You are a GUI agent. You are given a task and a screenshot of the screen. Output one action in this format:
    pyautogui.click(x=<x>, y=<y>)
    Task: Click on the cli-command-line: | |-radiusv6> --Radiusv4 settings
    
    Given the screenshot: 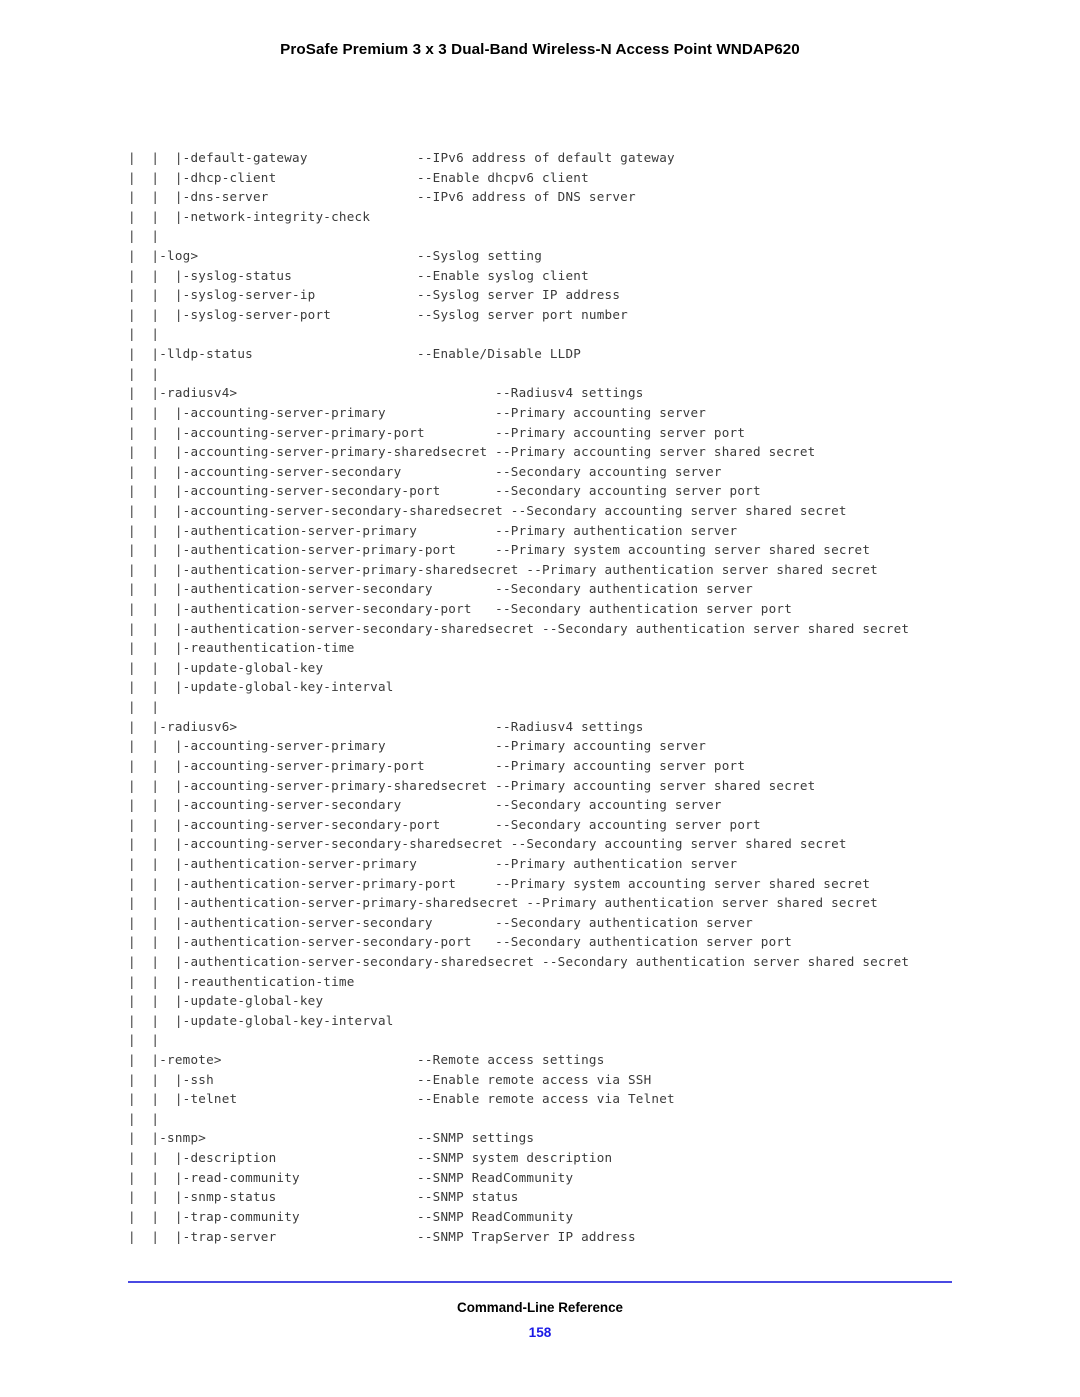 What is the action you would take?
    pyautogui.click(x=386, y=726)
    